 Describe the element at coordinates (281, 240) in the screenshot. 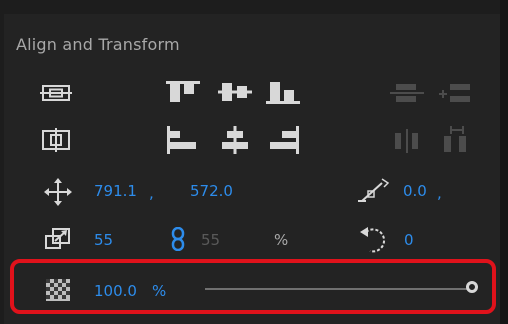

I see `scale-unit: %` at that location.